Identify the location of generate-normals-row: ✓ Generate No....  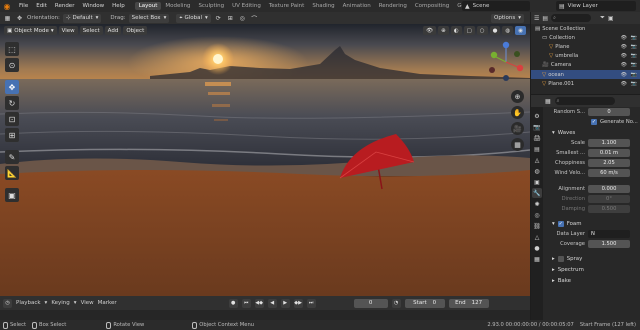
(592, 122).